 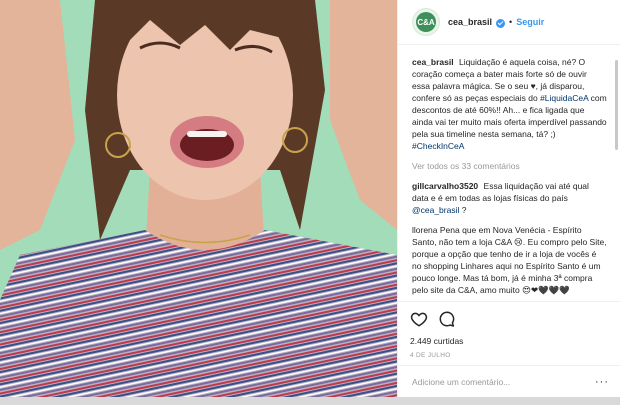 I want to click on likes-number: 2.449, so click(x=421, y=341).